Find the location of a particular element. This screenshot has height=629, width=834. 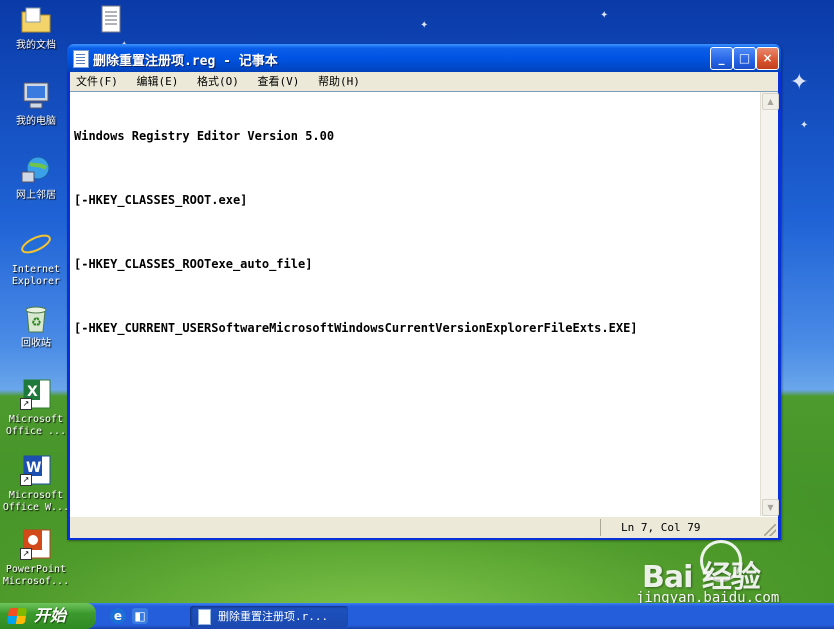

start-label: 开始 is located at coordinates (50, 615).